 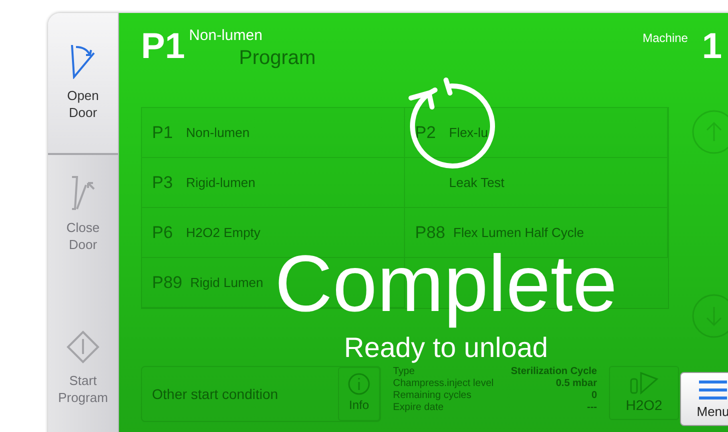 I want to click on info-icon, so click(x=359, y=384).